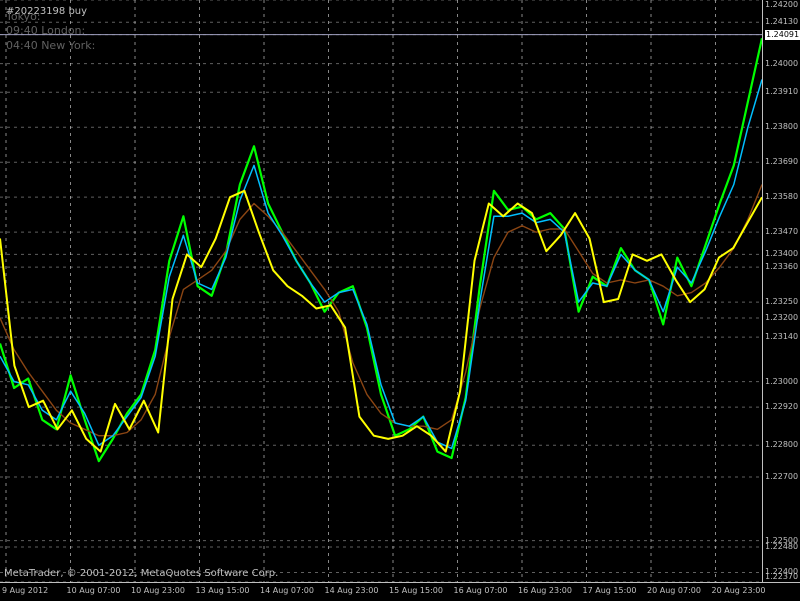  What do you see at coordinates (782, 162) in the screenshot?
I see `price-tick-label: 1.23690` at bounding box center [782, 162].